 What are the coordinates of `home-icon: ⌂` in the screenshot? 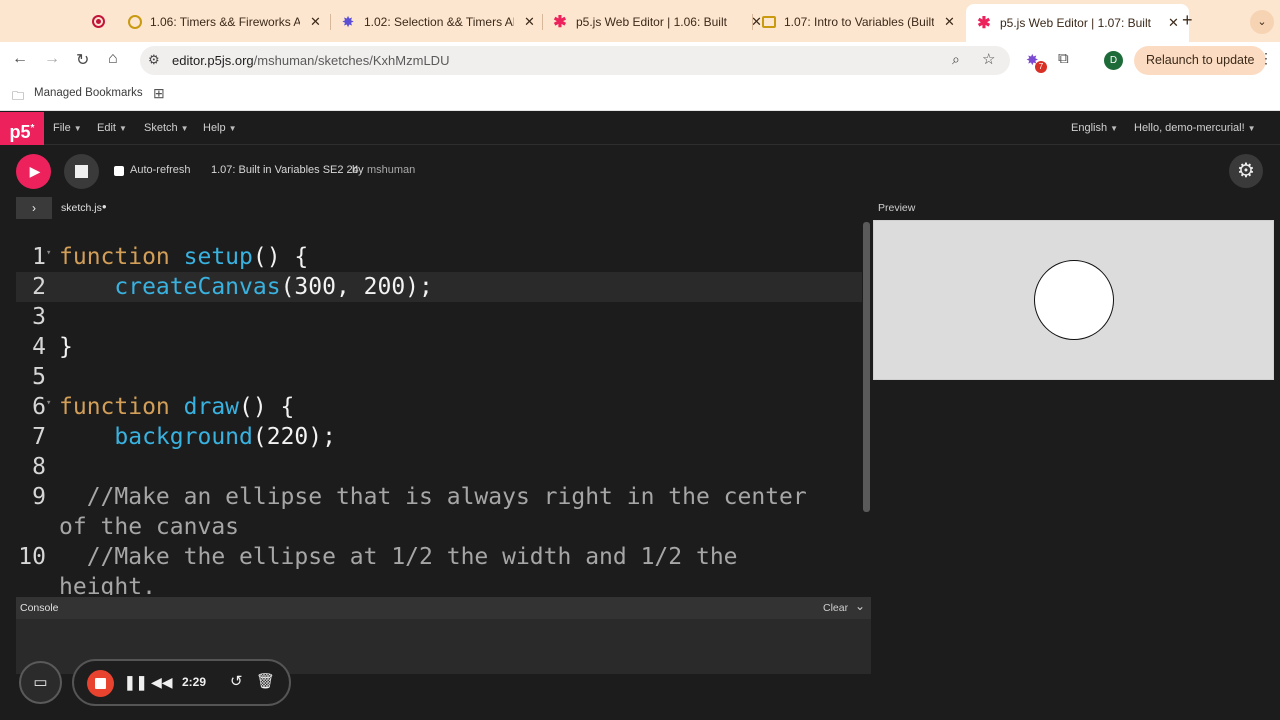 It's located at (113, 59).